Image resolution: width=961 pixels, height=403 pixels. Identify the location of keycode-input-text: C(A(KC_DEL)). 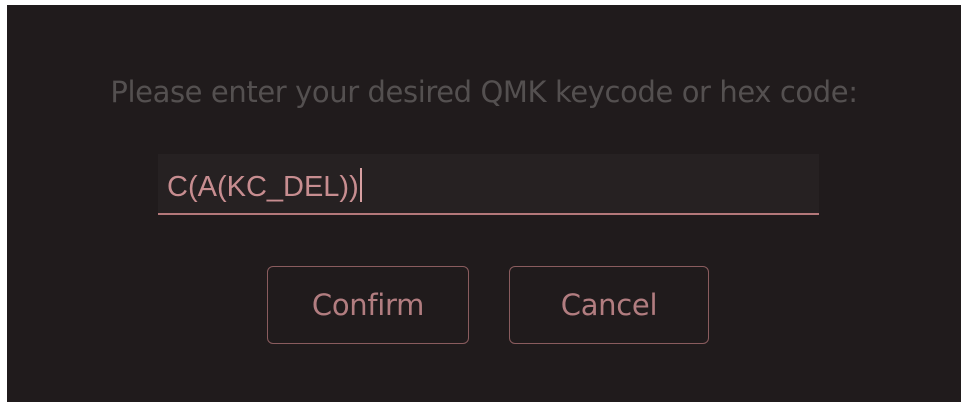
(263, 187).